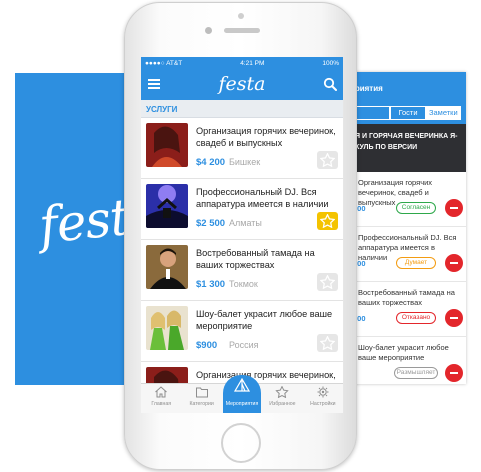 The width and height of the screenshot is (481, 472). I want to click on nav-bar: festa, so click(242, 85).